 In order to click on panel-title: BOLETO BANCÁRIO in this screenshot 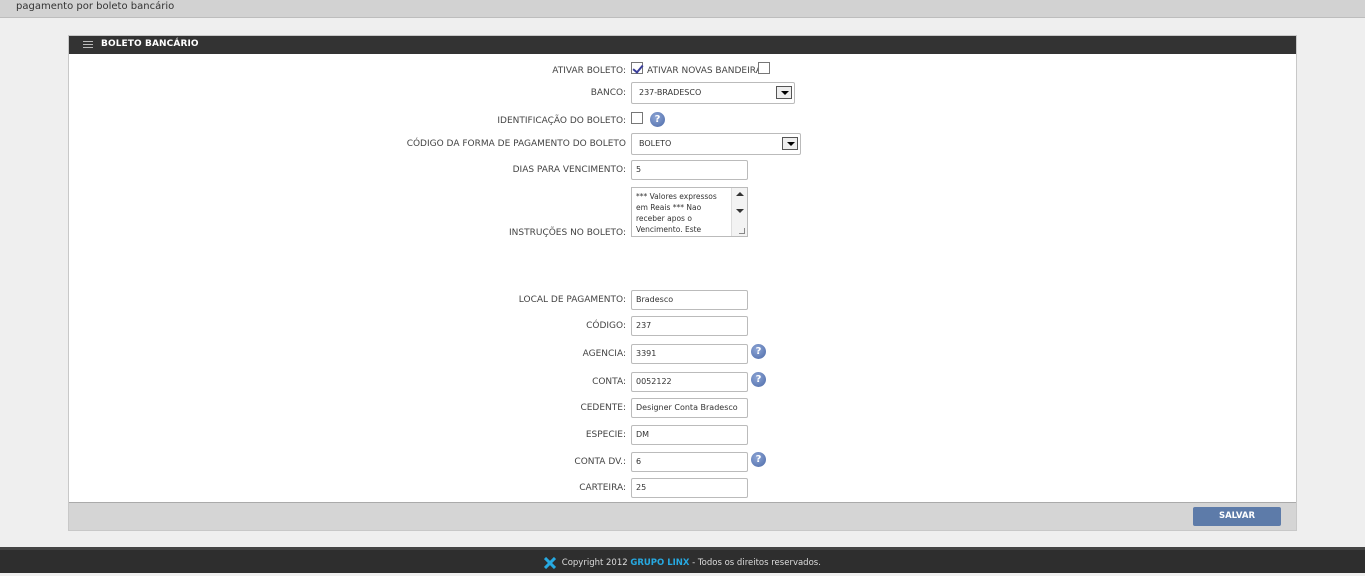, I will do `click(150, 44)`.